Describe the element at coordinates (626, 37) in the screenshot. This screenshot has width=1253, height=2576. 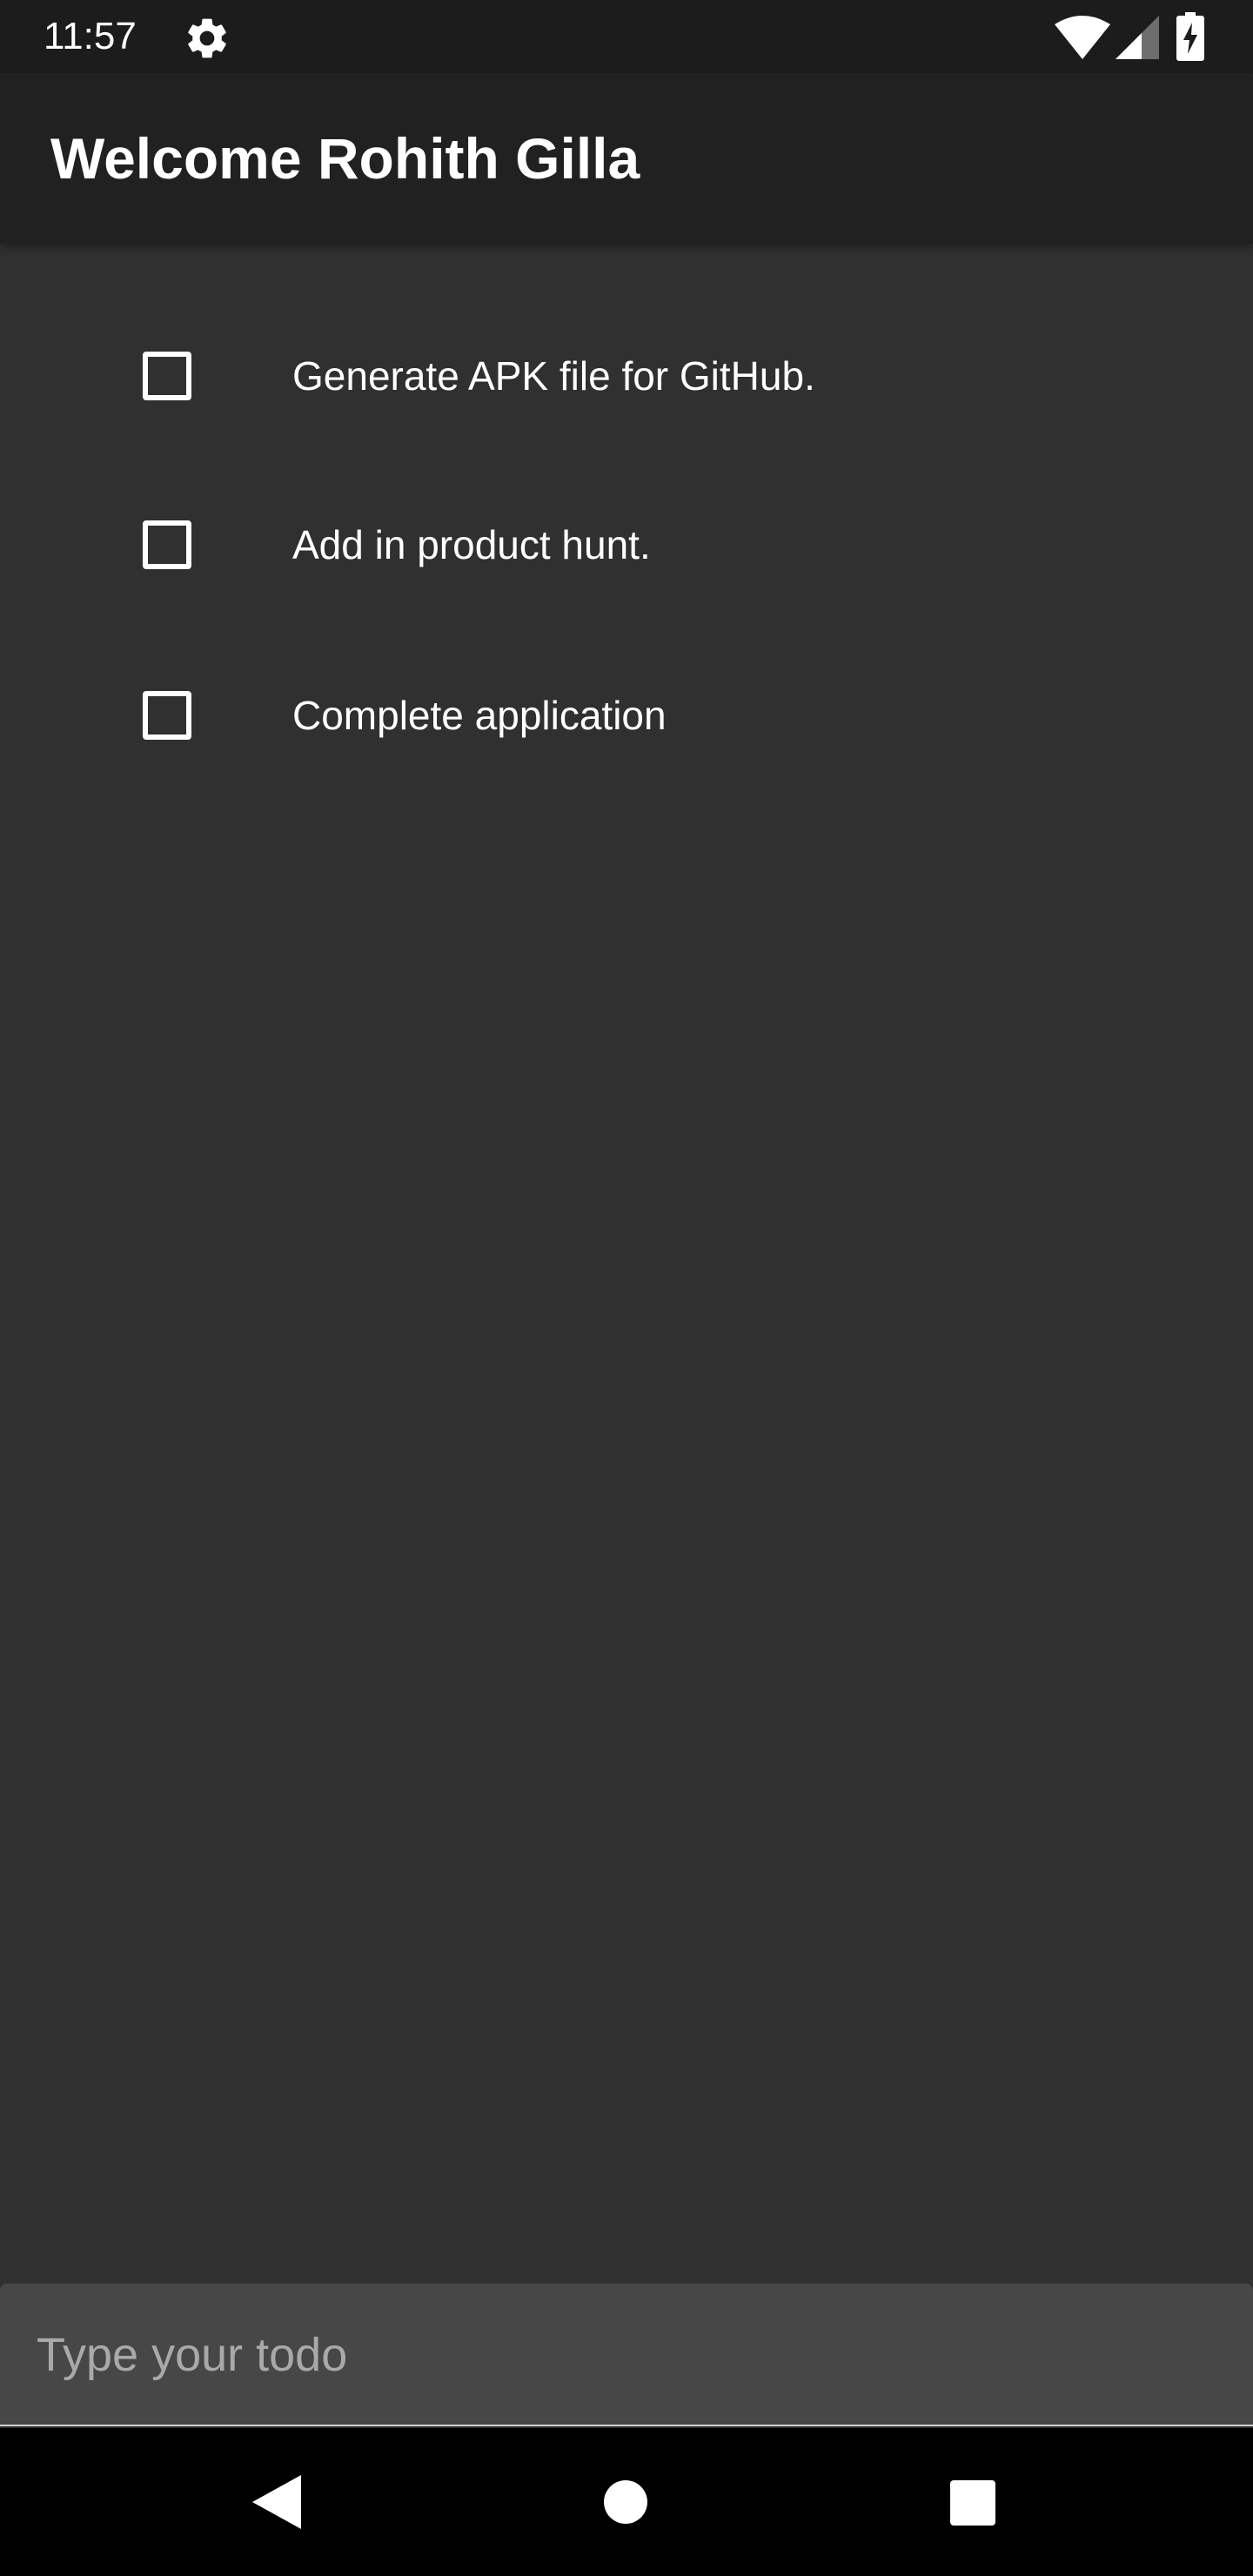
I see `status-bar: 11:57` at that location.